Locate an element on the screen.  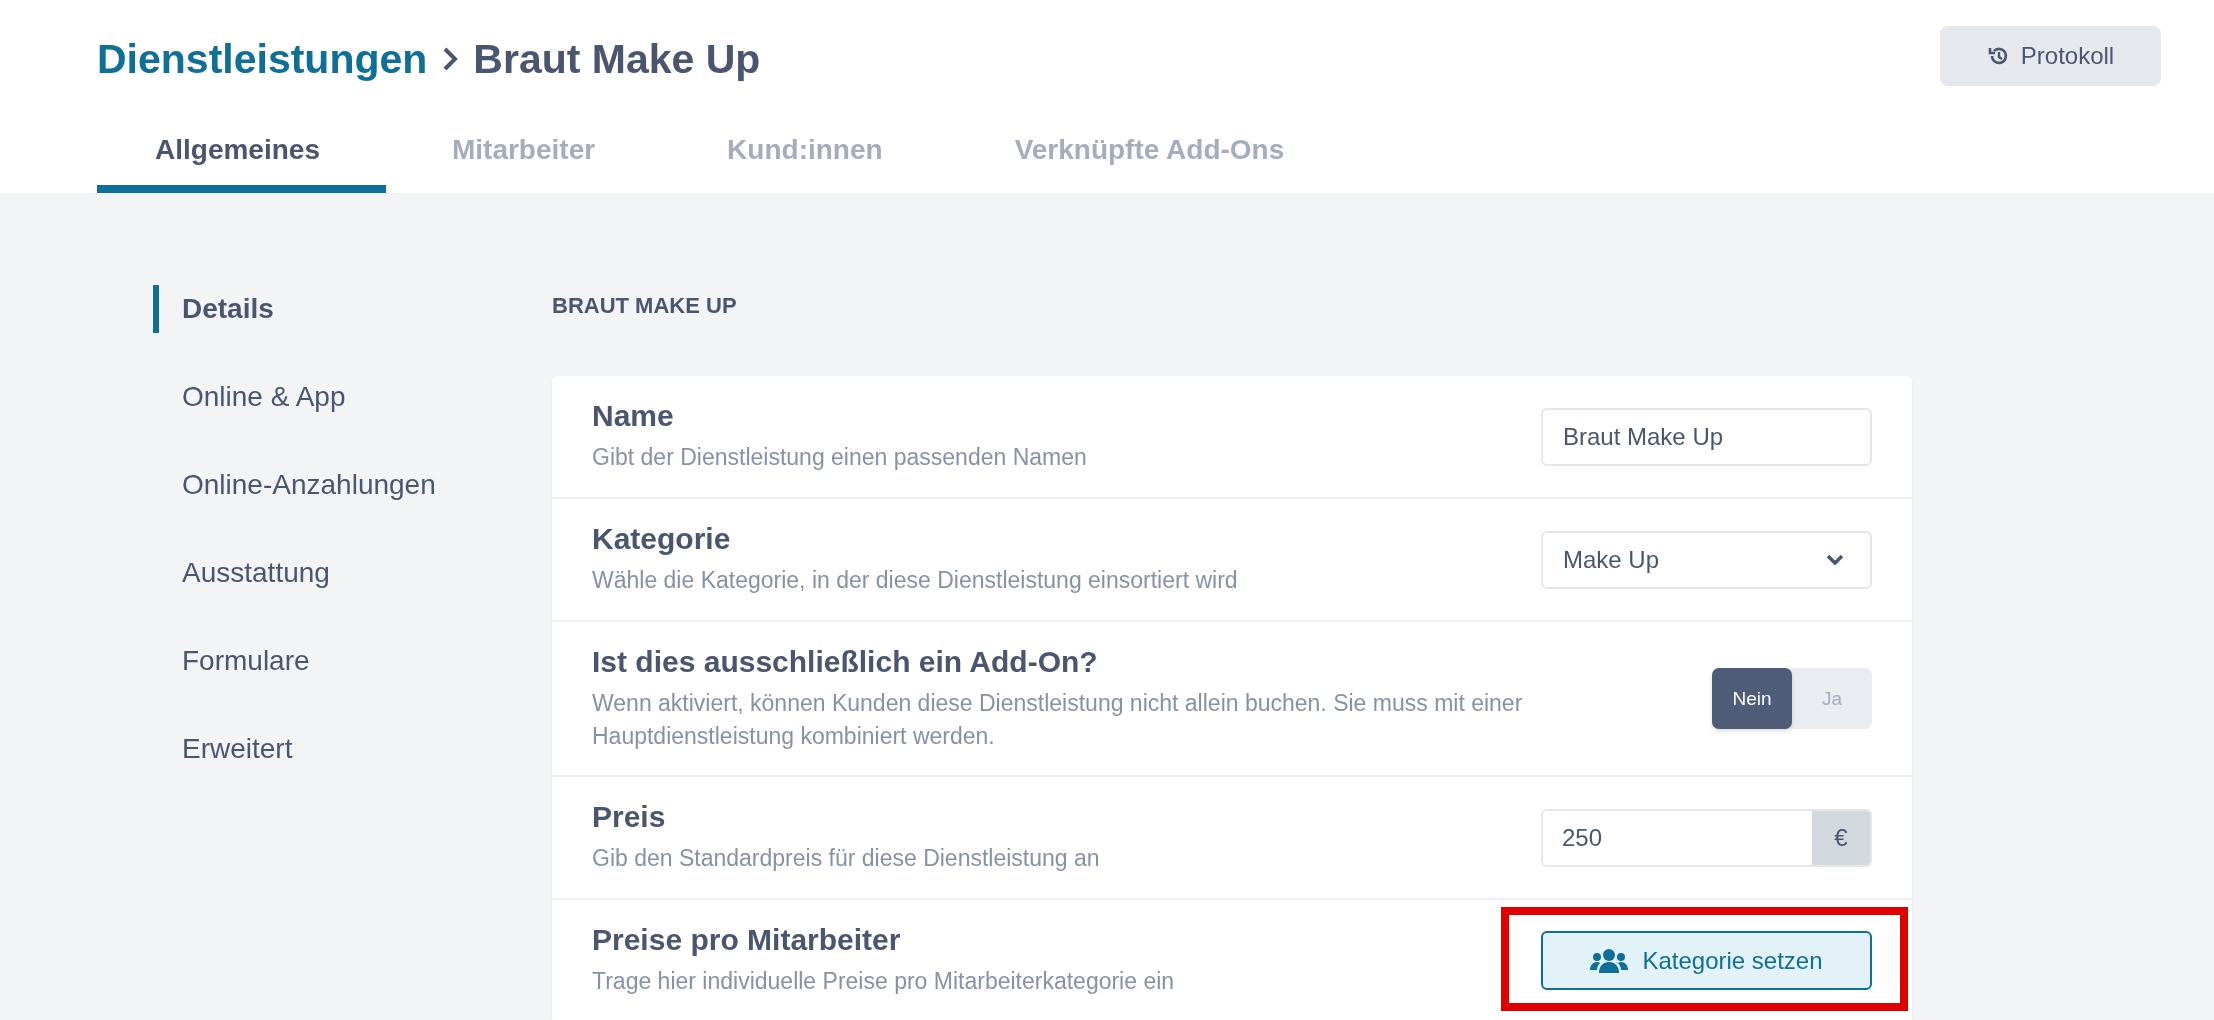
setting-description: Wenn aktiviert, können Kunden diese Dienstleistung nicht allein buchen. Sie muss mit einer Hauptdienstleistung kombiniert werden. is located at coordinates (1058, 719).